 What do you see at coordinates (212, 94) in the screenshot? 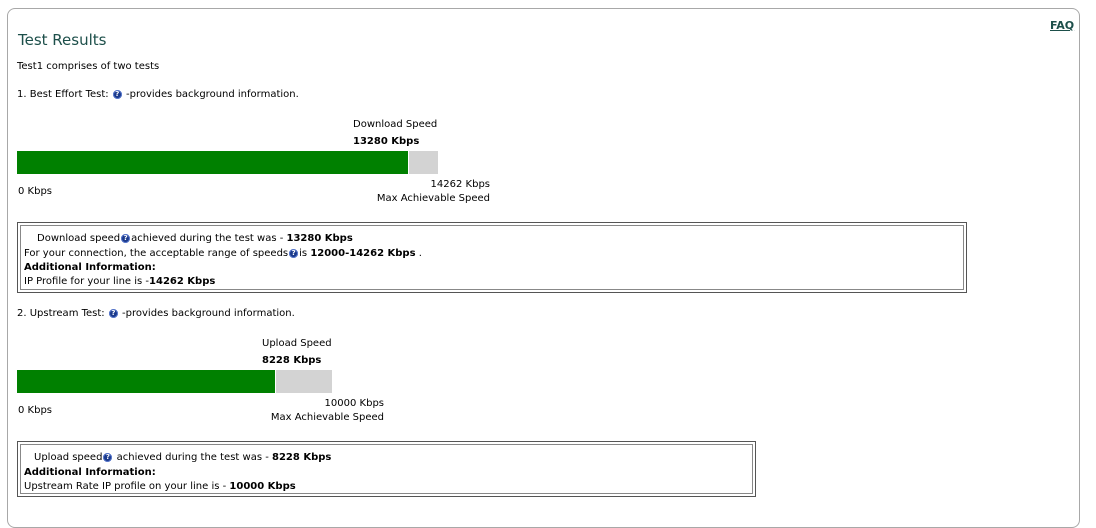
I see `download-test-heading-suffix: -provides background information.` at bounding box center [212, 94].